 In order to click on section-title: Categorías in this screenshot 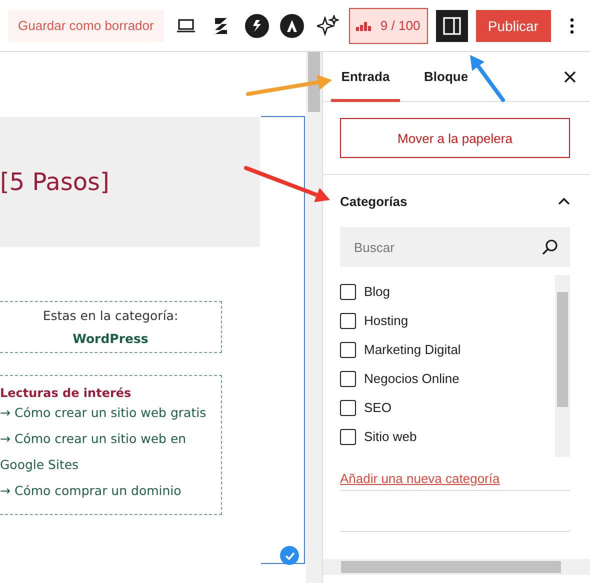, I will do `click(374, 201)`.